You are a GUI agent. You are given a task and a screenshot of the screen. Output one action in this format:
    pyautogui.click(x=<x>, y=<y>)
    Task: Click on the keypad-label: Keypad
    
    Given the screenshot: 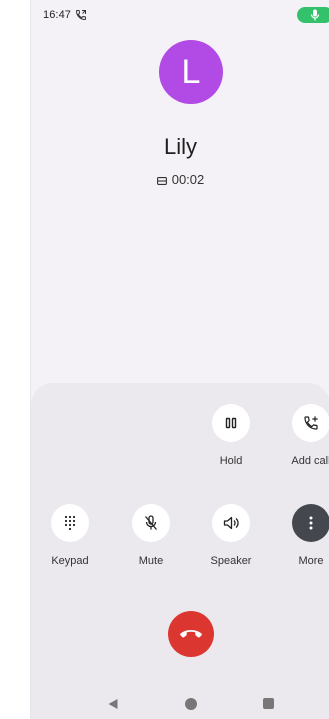 What is the action you would take?
    pyautogui.click(x=70, y=561)
    